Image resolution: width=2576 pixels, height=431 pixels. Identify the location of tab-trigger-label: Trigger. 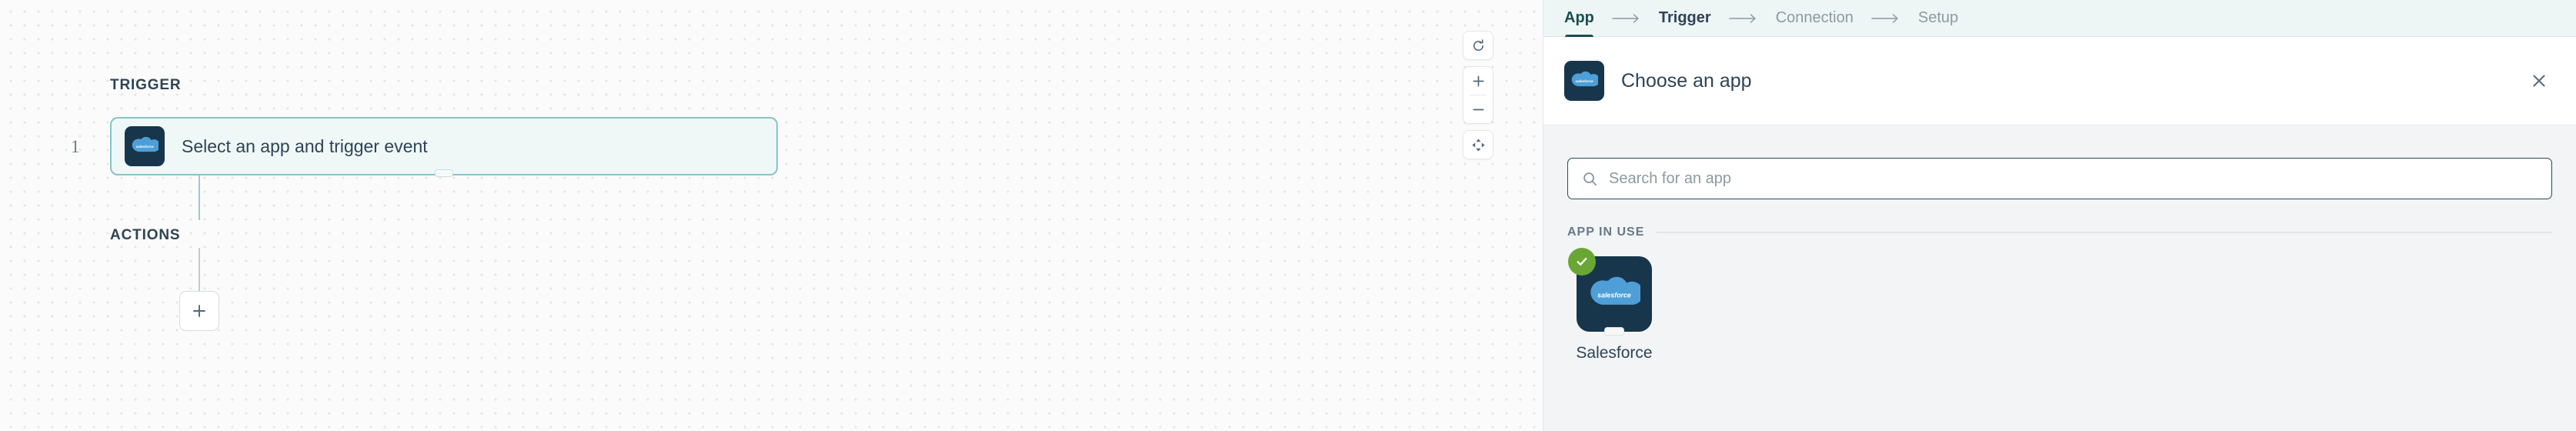
(1685, 17).